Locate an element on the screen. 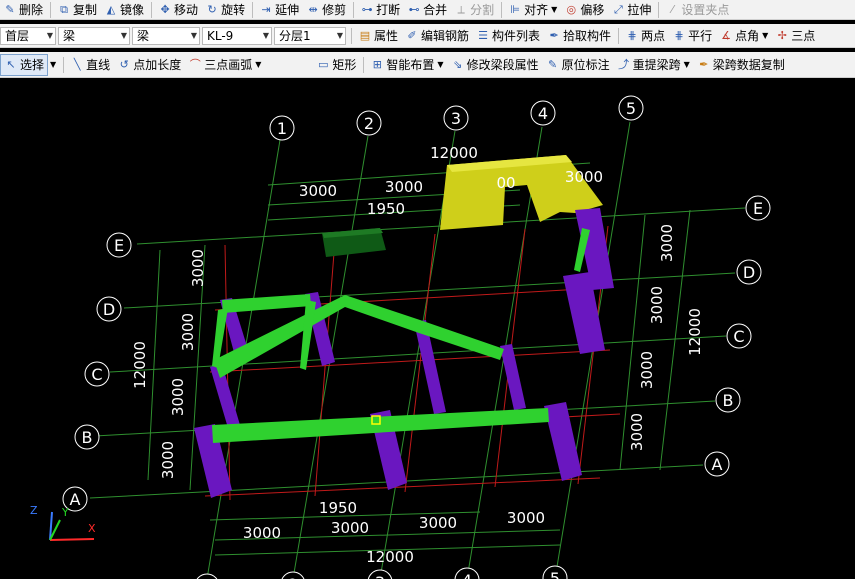 This screenshot has width=855, height=579. align-icon: ⊫ is located at coordinates (515, 9).